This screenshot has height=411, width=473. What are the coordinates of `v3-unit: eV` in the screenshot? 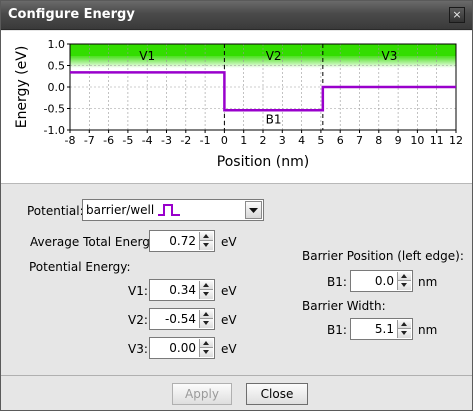 It's located at (229, 349).